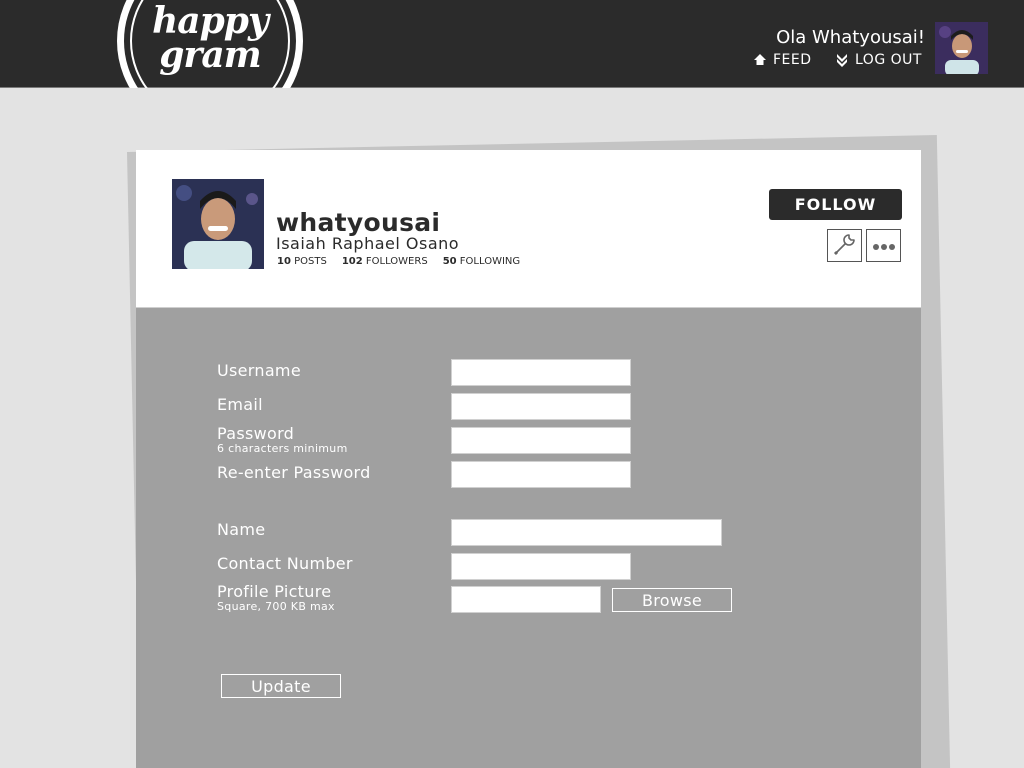 This screenshot has height=768, width=1024. What do you see at coordinates (274, 591) in the screenshot?
I see `profile-picture-label: Profile Picture` at bounding box center [274, 591].